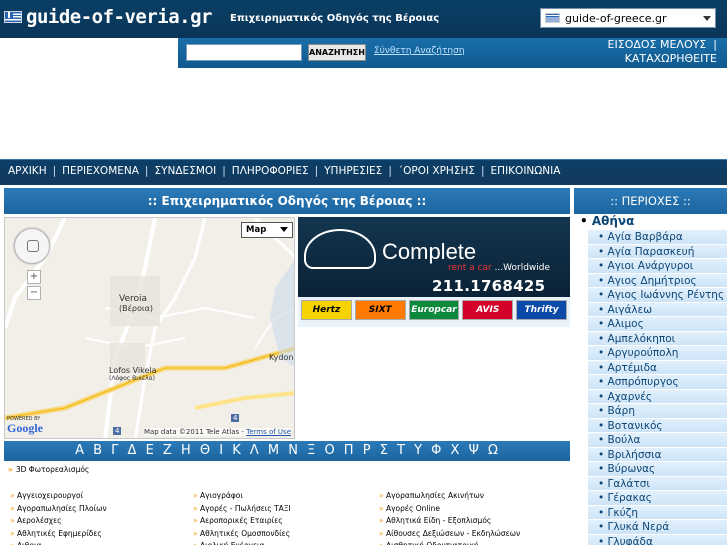  Describe the element at coordinates (657, 324) in the screenshot. I see `region-item: Αλιμος` at that location.